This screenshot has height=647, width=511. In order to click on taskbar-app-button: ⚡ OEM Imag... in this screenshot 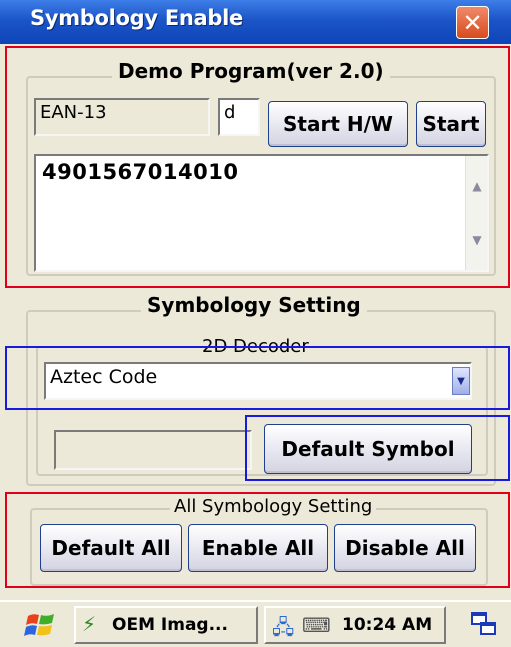, I will do `click(166, 625)`.